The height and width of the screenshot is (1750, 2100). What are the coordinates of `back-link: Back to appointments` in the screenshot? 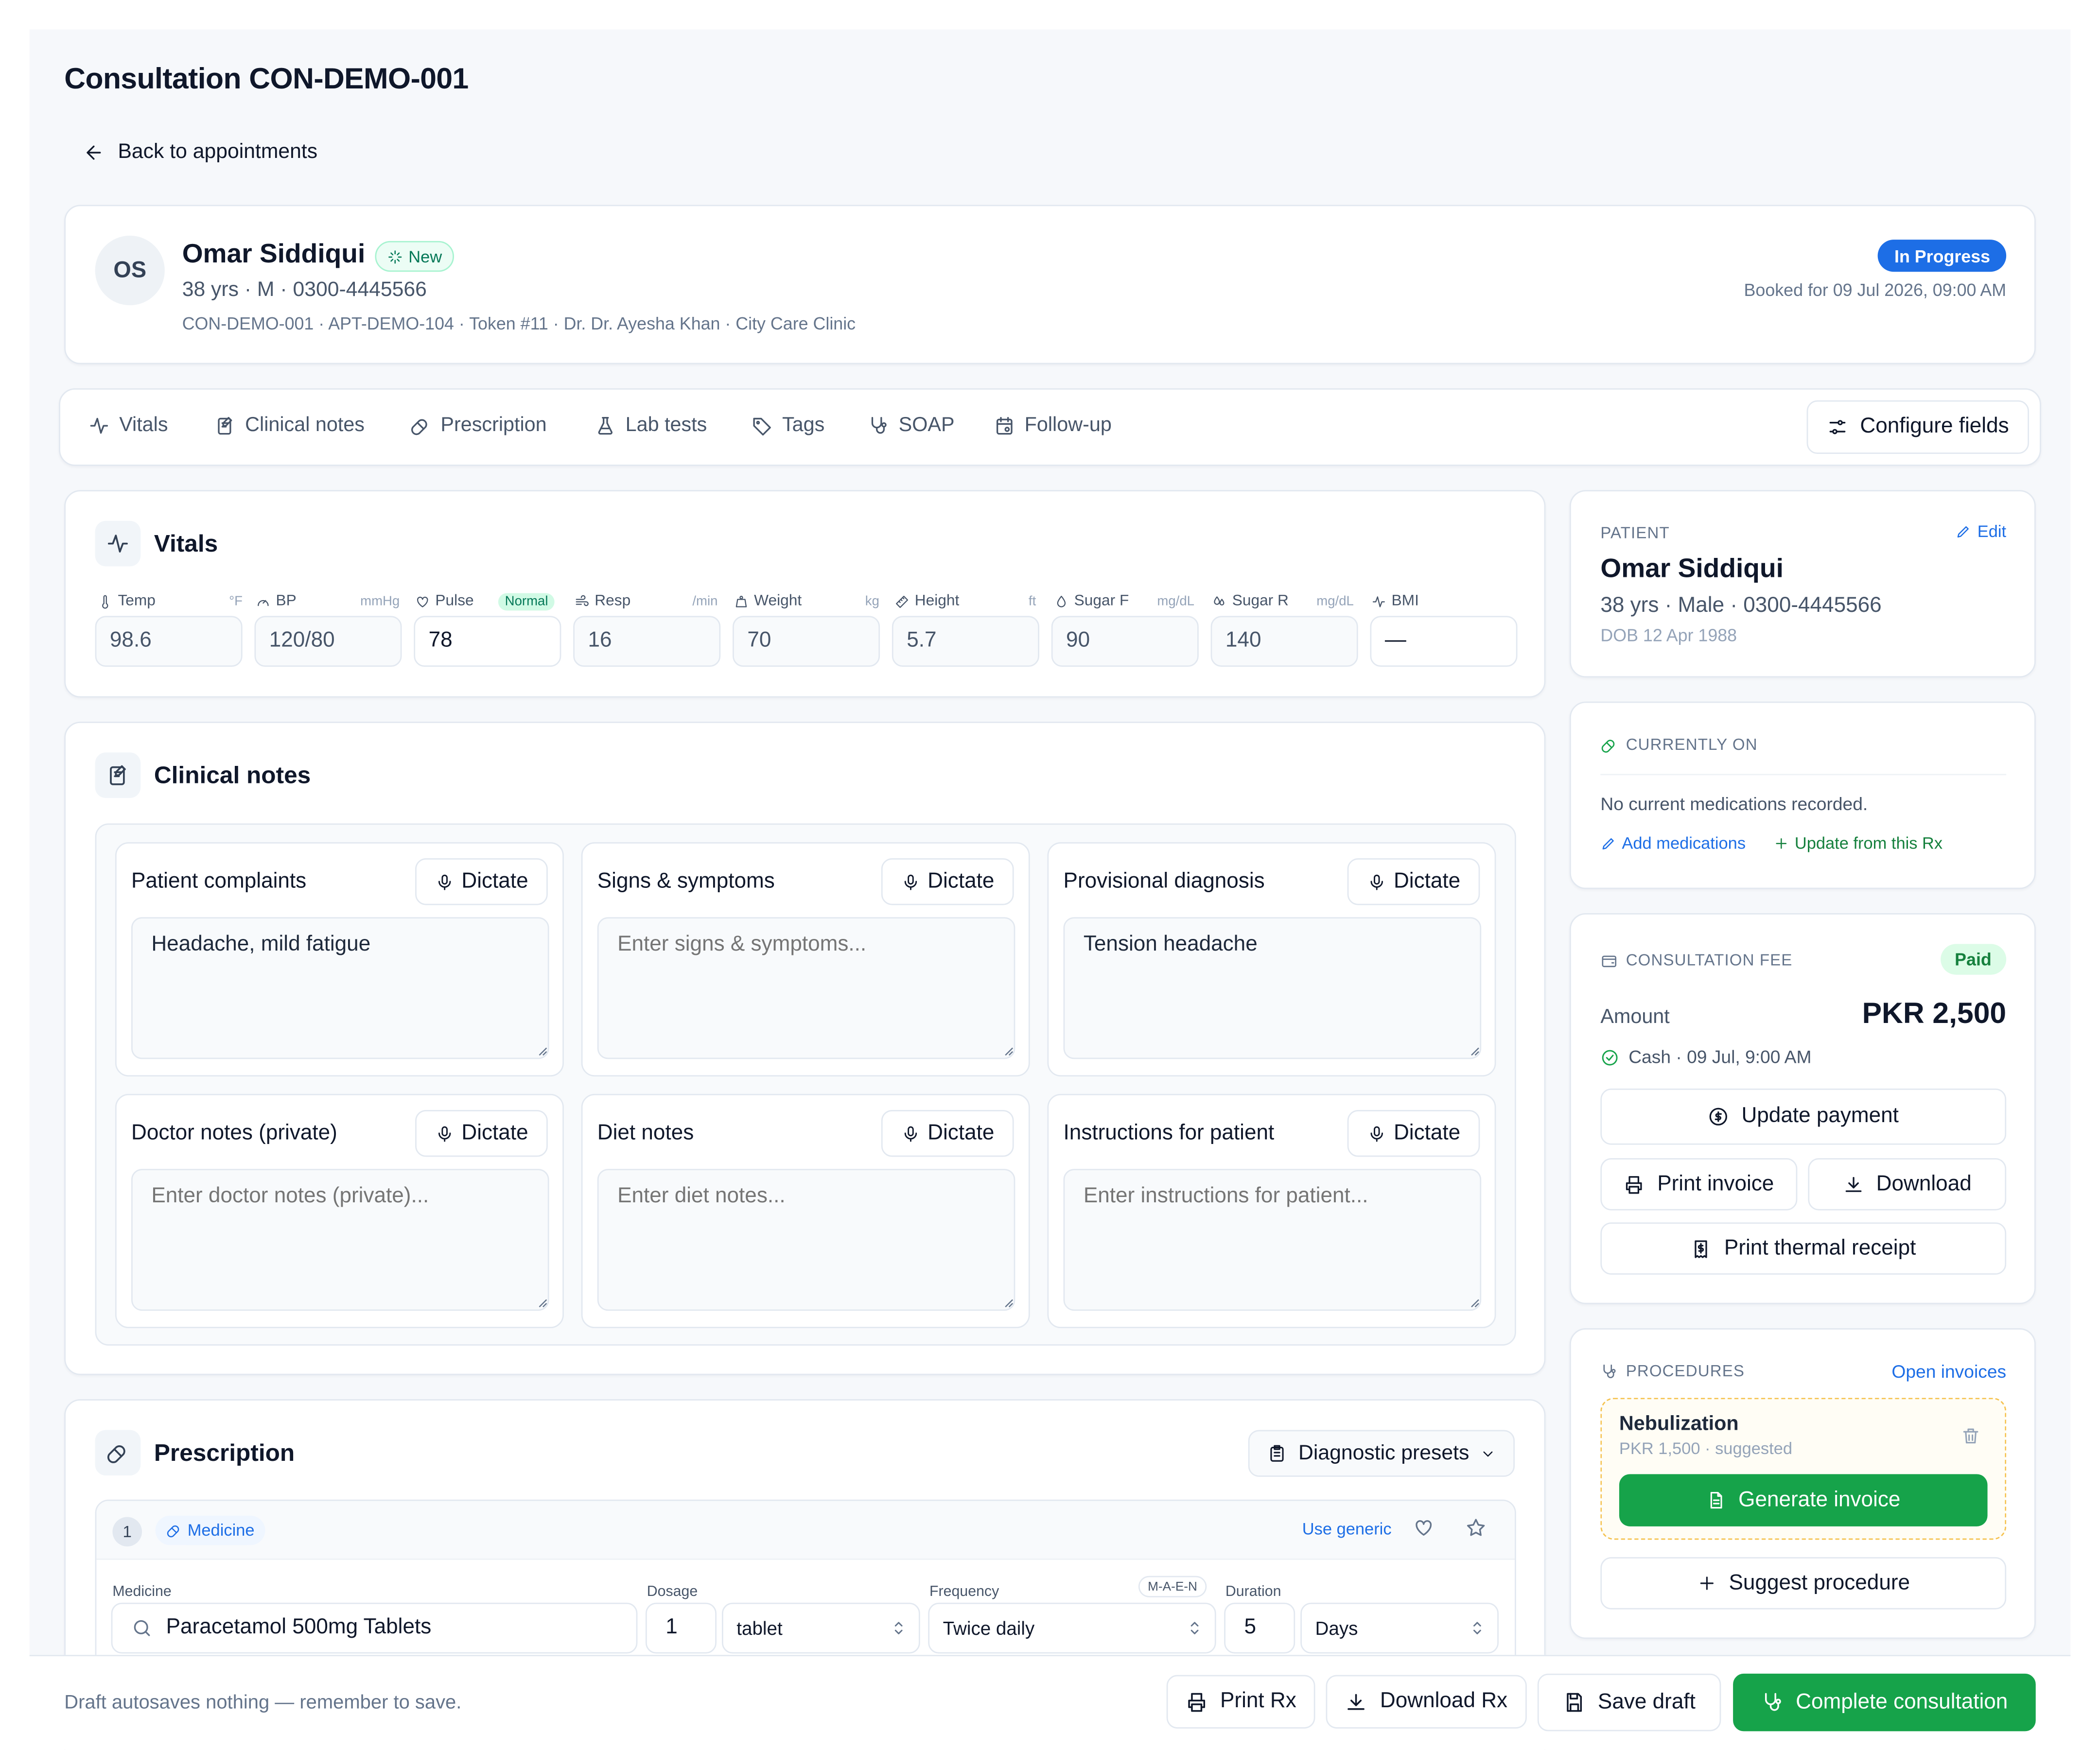 It's located at (200, 152).